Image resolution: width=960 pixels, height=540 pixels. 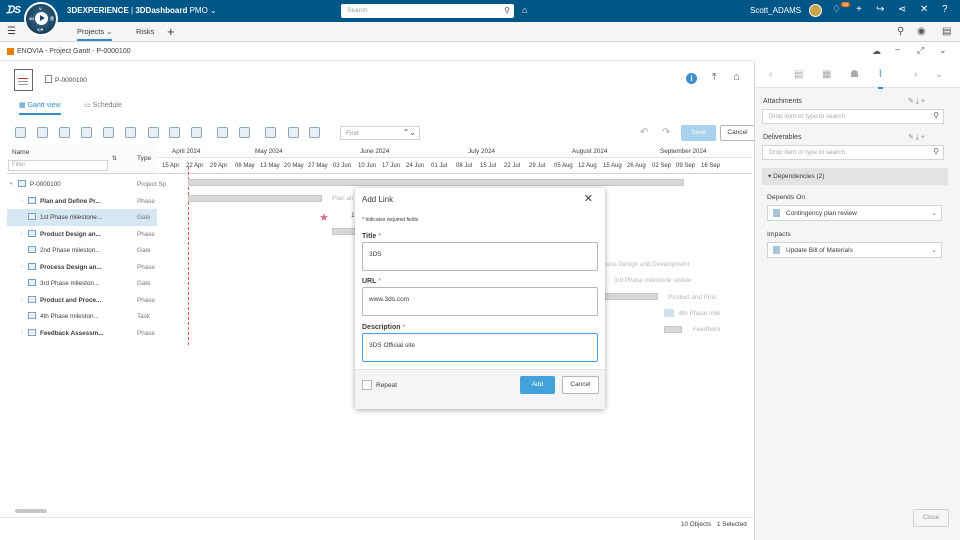 I want to click on table-row: › Feedback Assessm... Phase, so click(x=82, y=333).